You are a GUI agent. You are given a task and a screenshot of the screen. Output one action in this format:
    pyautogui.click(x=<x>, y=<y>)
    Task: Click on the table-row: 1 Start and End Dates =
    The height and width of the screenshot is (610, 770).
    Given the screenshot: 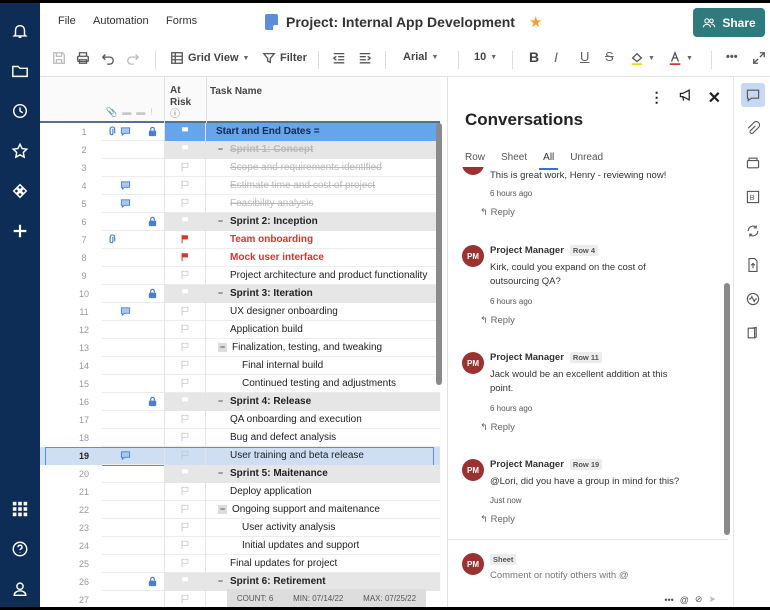 What is the action you would take?
    pyautogui.click(x=240, y=132)
    